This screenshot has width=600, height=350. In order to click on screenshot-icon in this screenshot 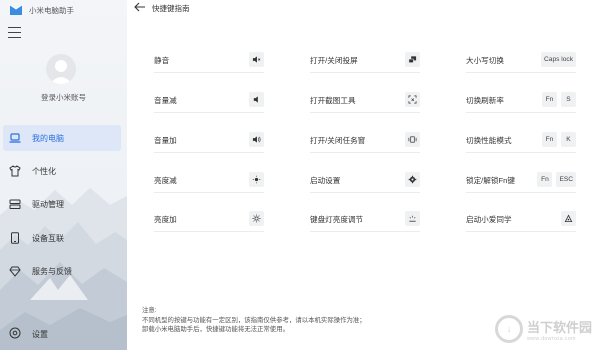, I will do `click(412, 99)`.